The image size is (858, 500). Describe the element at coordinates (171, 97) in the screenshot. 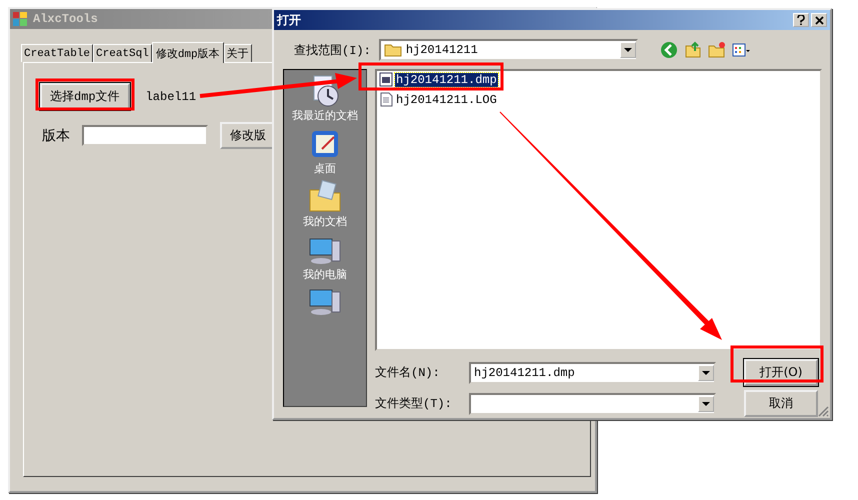

I see `status-label: label11` at that location.